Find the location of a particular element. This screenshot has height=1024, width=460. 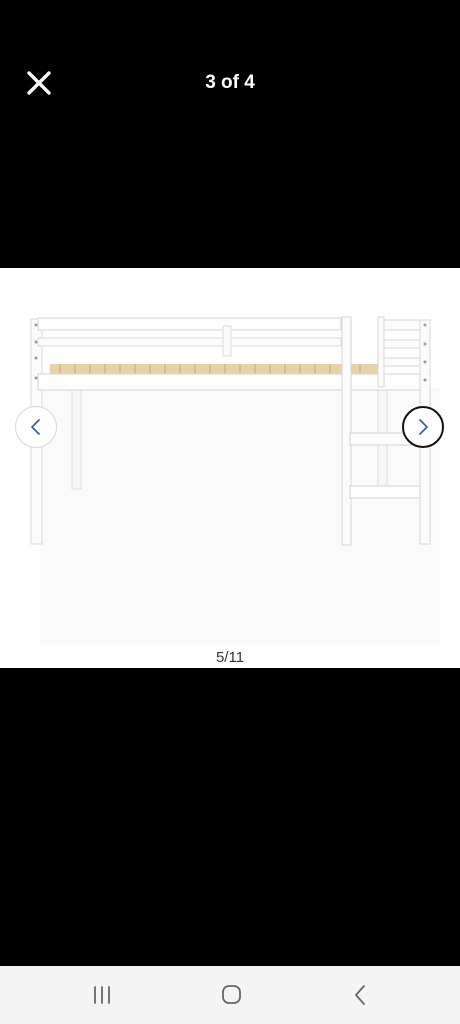

chevron-right-icon is located at coordinates (423, 427).